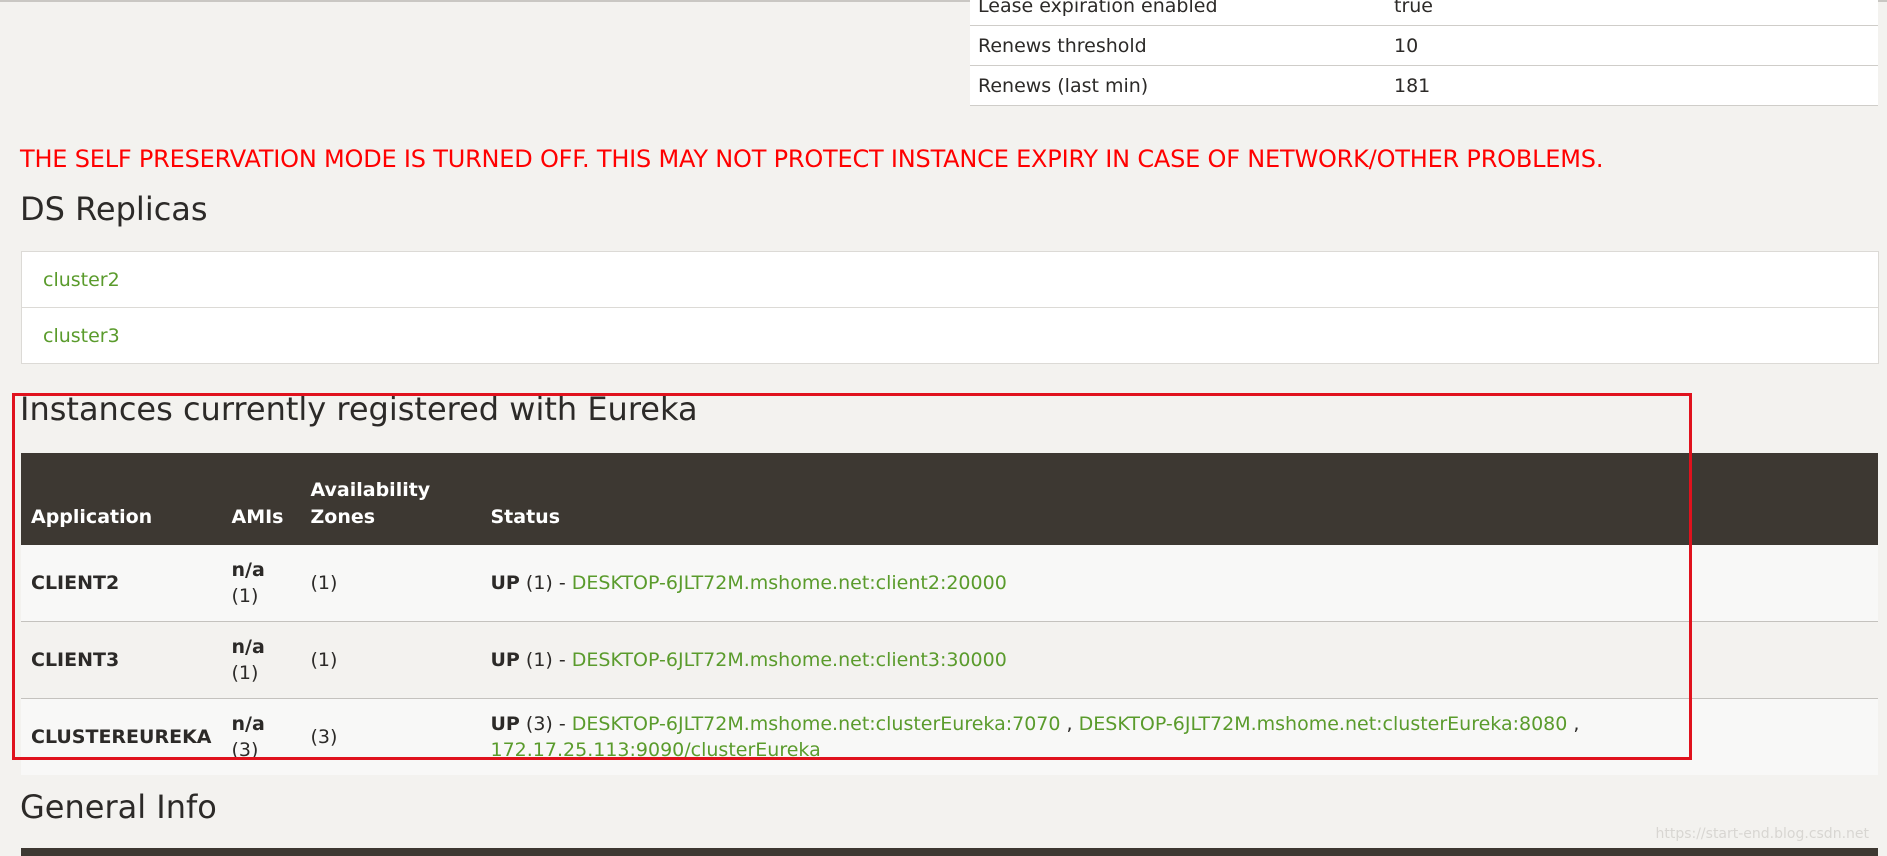  I want to click on general-info-table-header, so click(949, 852).